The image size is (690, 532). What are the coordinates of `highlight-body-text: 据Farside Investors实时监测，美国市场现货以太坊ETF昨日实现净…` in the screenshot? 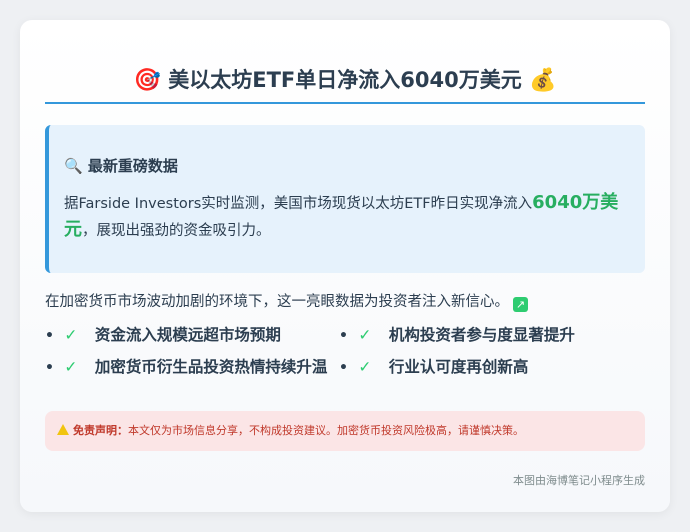 It's located at (298, 204).